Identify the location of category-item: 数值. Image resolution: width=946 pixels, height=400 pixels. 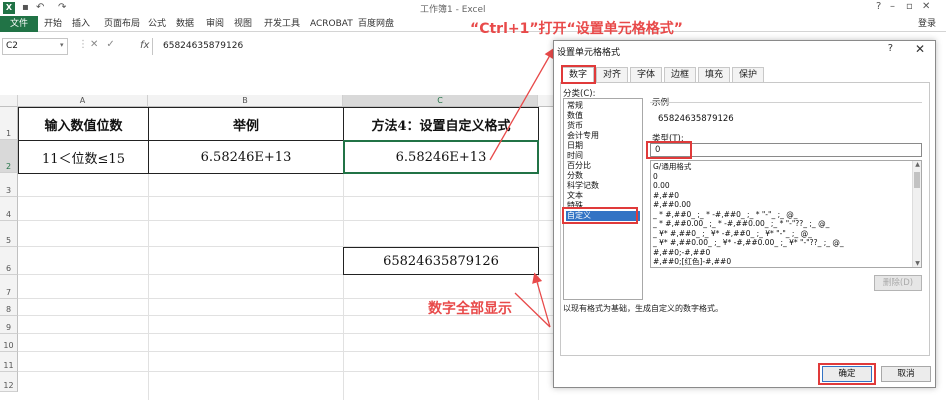
(603, 116).